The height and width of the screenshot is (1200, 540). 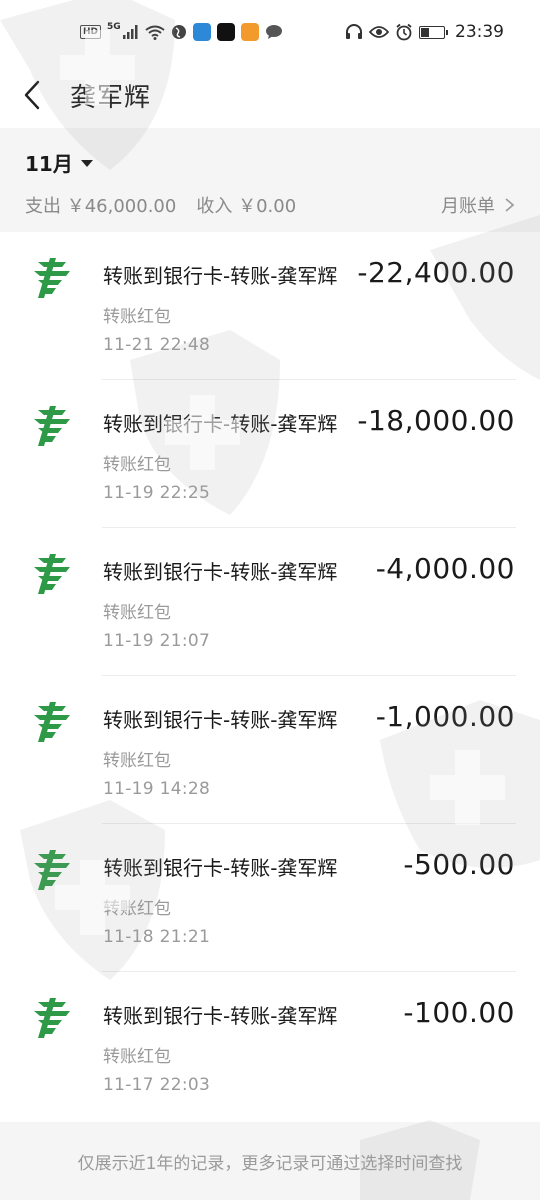 I want to click on history-note: 仅展示近1年的记录，更多记录可通过选择时间查找, so click(x=270, y=1161).